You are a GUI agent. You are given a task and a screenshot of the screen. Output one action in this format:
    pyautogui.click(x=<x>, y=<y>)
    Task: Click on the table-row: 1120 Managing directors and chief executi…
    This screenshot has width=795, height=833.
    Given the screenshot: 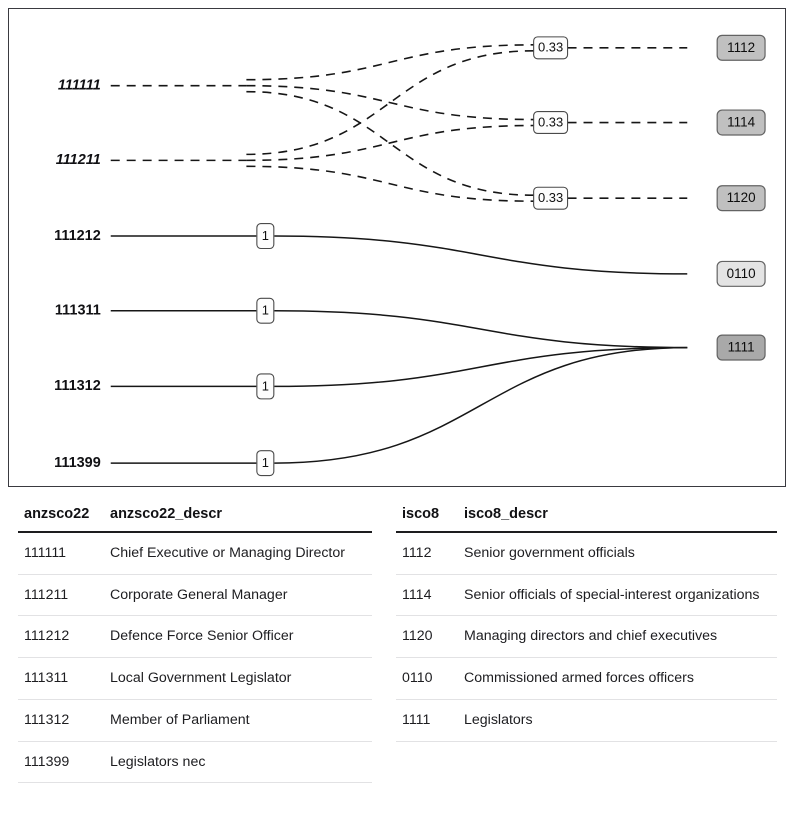 What is the action you would take?
    pyautogui.click(x=586, y=637)
    